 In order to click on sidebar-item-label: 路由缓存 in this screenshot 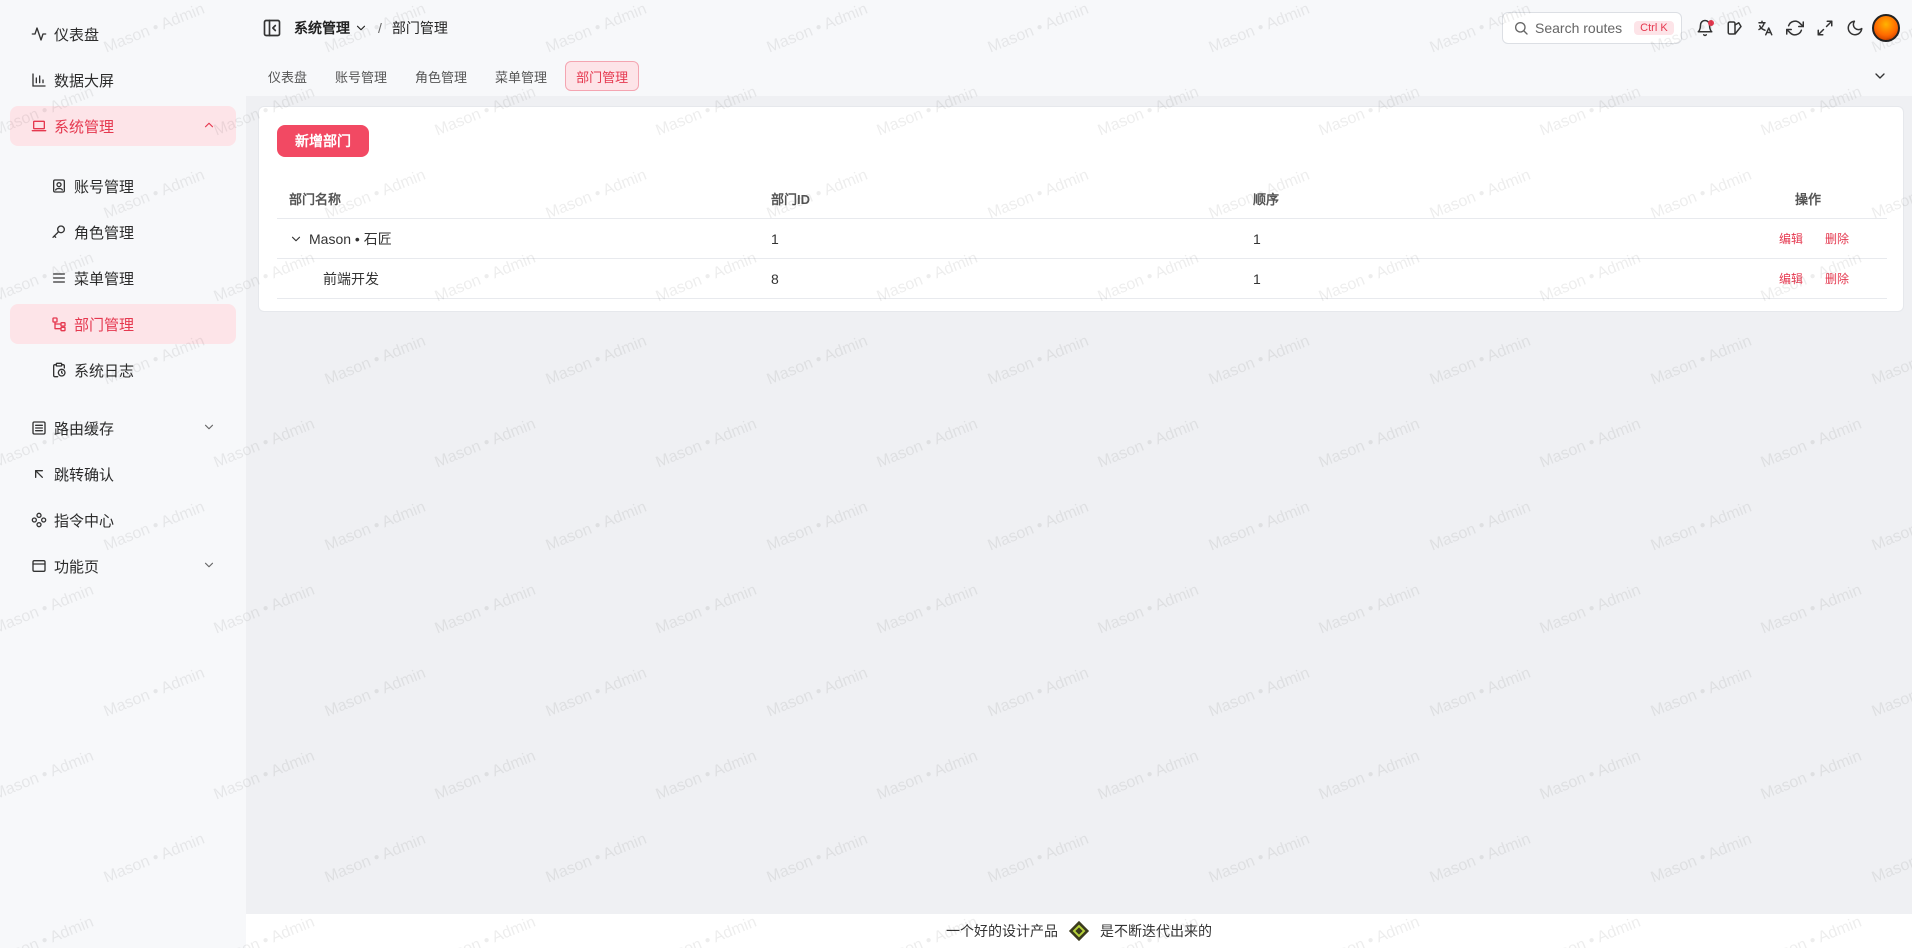, I will do `click(84, 429)`.